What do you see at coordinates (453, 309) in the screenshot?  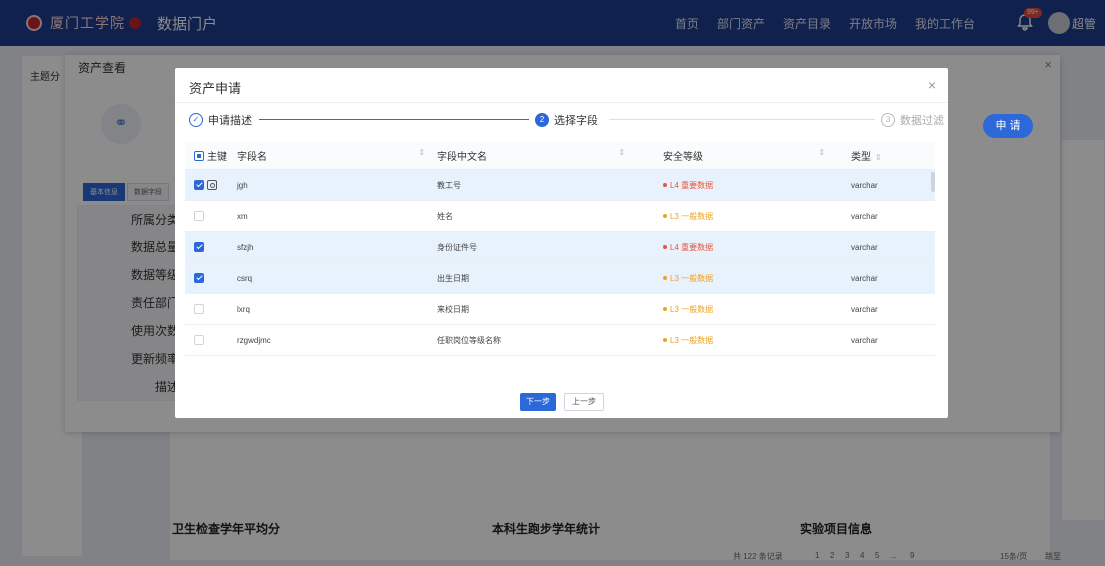 I see `field-cn-name: 来校日期` at bounding box center [453, 309].